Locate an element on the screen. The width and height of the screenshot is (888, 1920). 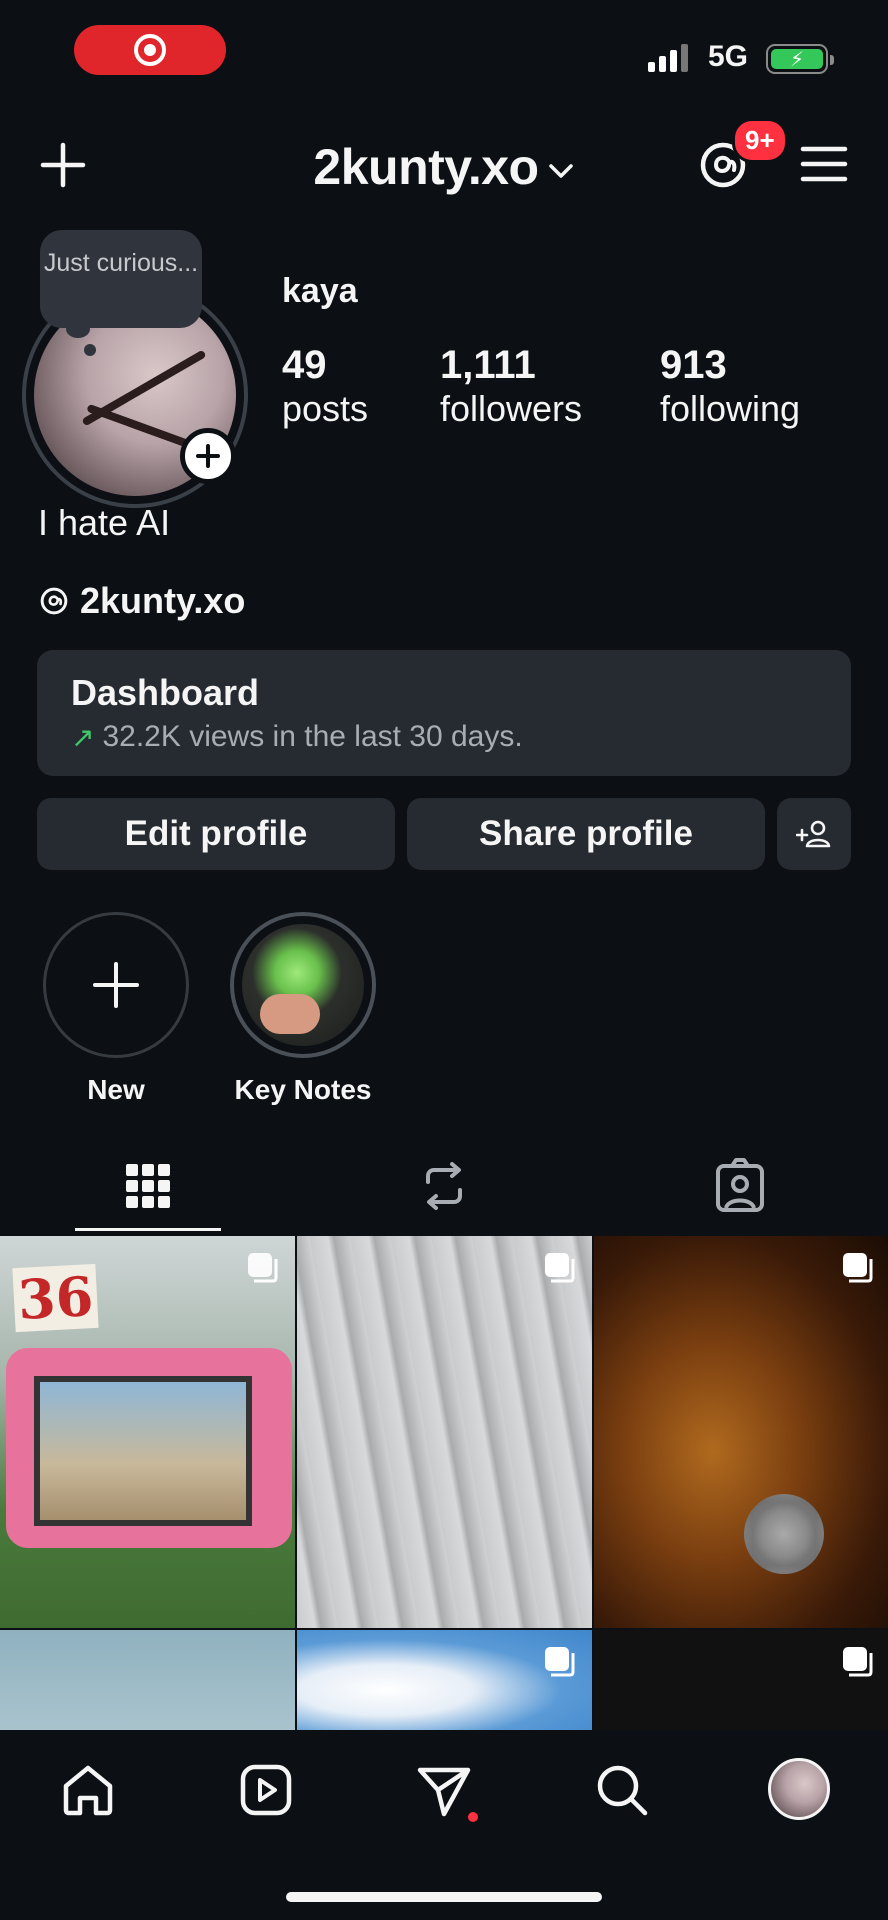
profile-actions: Edit profile Share profile is located at coordinates (444, 834).